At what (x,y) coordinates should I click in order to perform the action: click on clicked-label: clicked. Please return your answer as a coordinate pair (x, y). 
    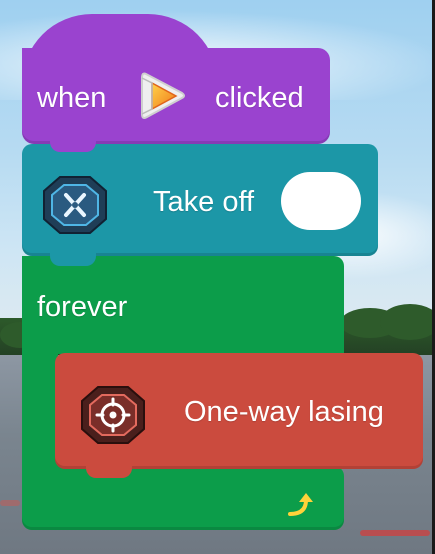
    Looking at the image, I should click on (259, 98).